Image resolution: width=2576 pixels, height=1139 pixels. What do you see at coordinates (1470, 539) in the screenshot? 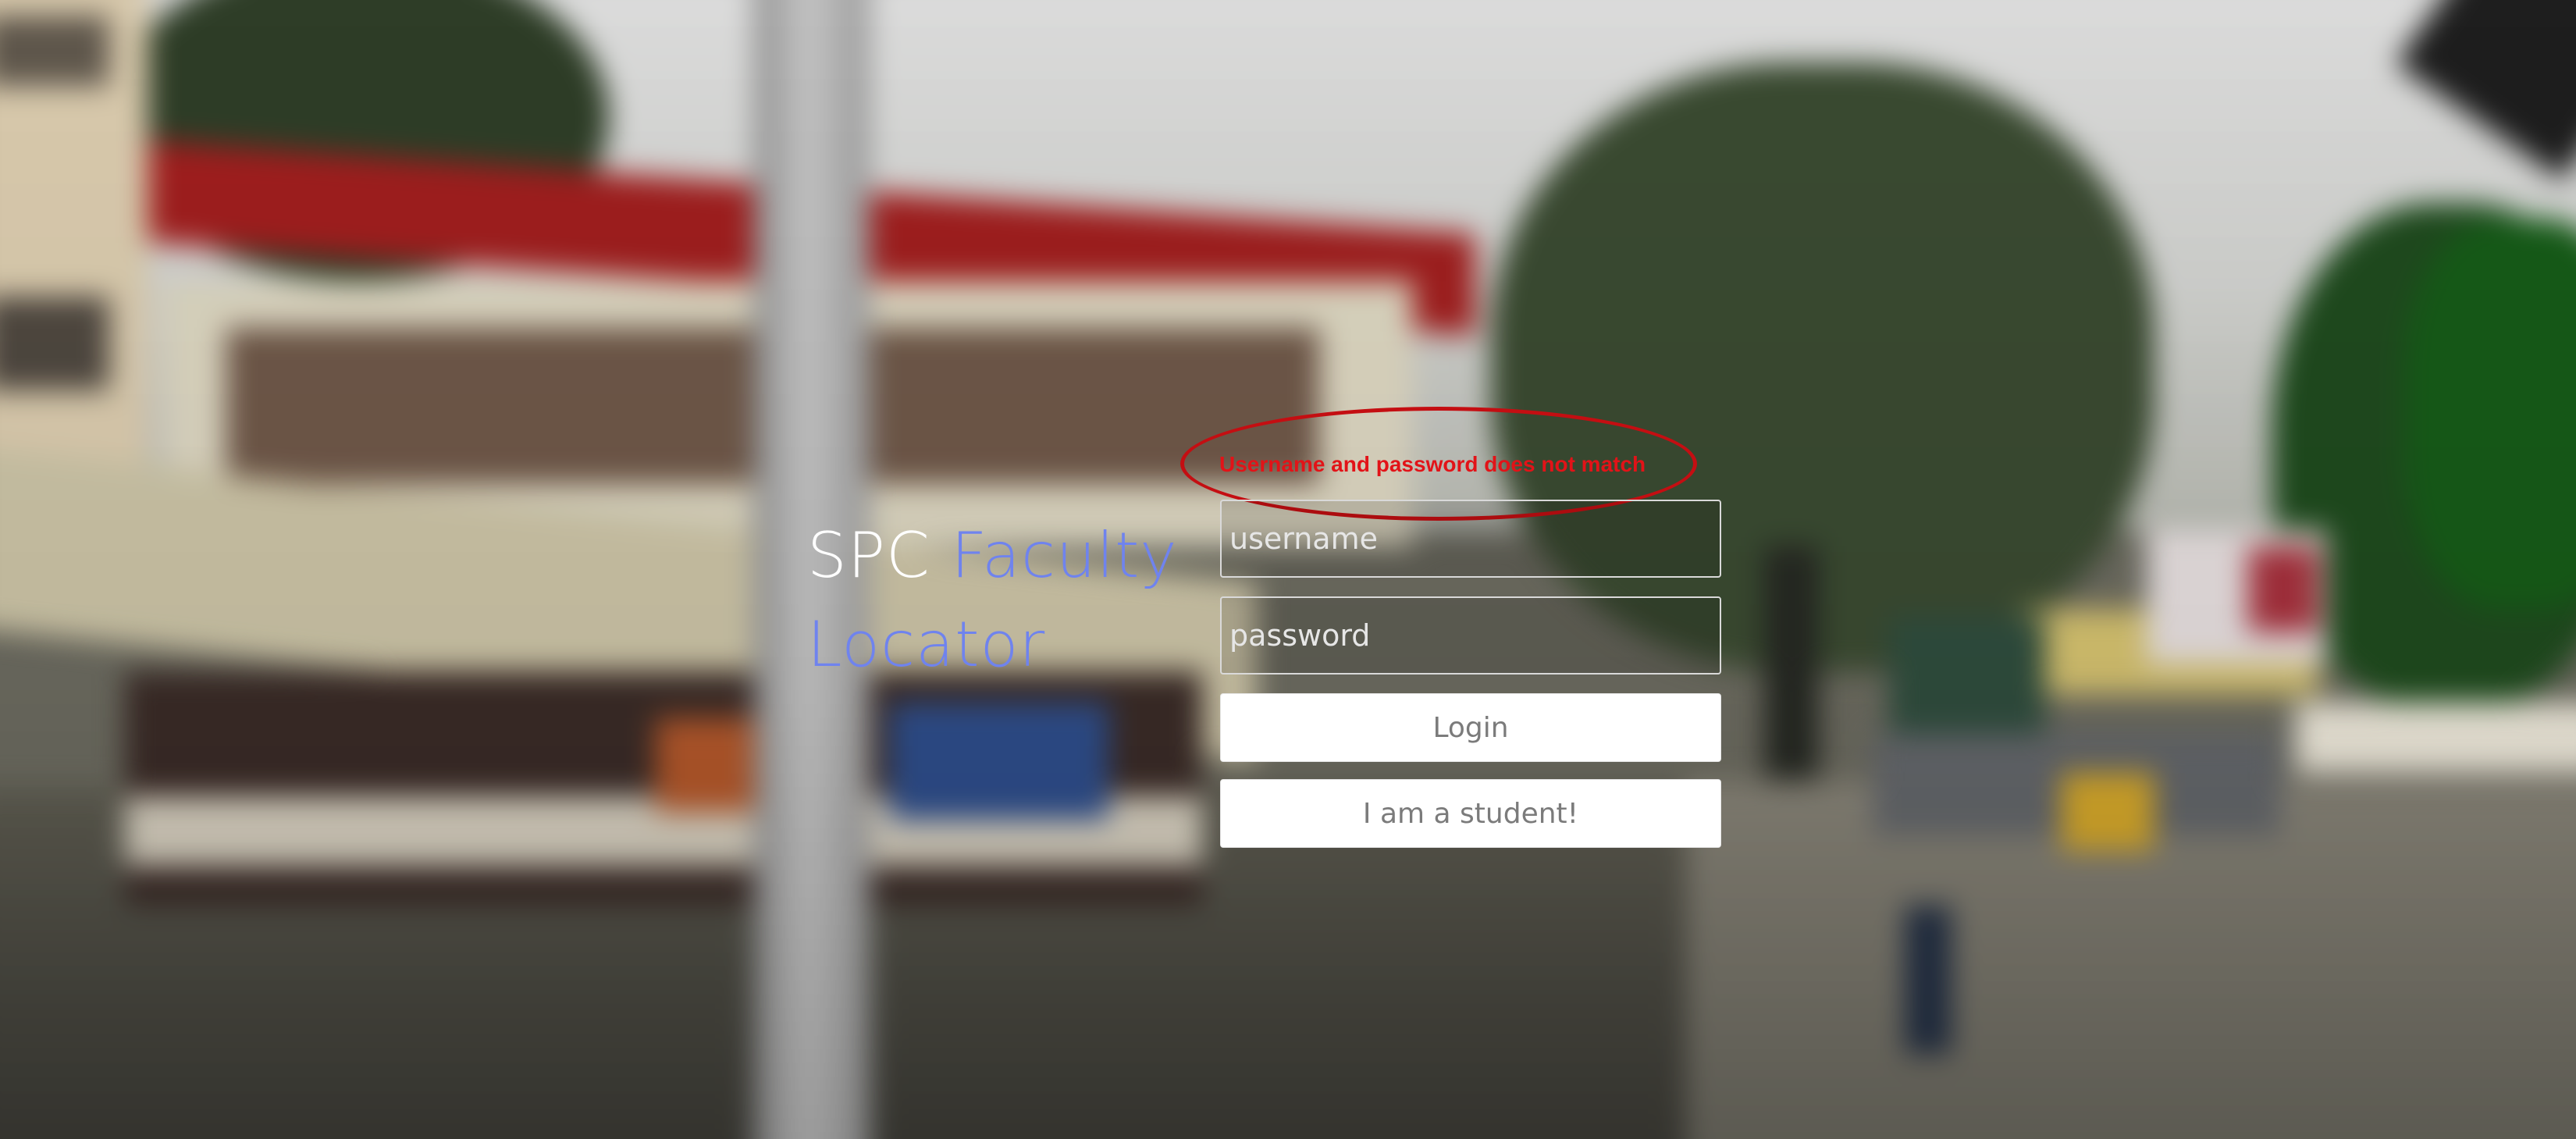
I see `username-input` at bounding box center [1470, 539].